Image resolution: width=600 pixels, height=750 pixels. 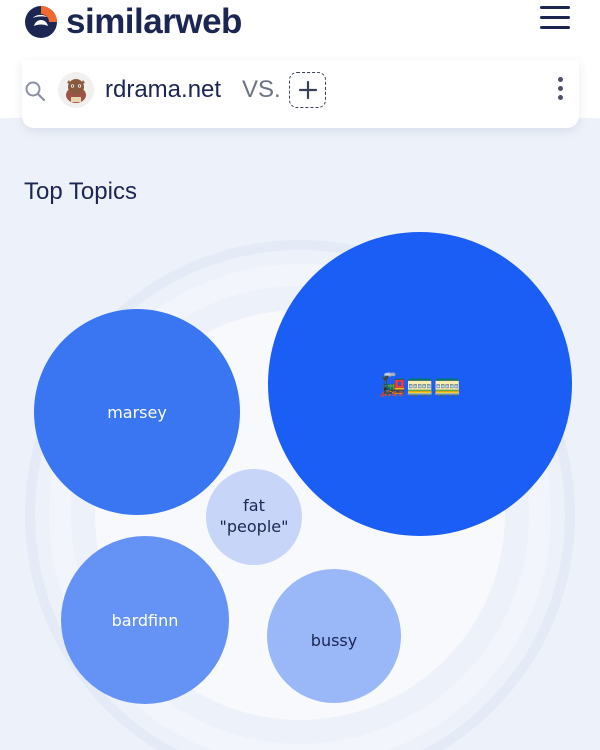 What do you see at coordinates (154, 21) in the screenshot?
I see `brand-name: similarweb` at bounding box center [154, 21].